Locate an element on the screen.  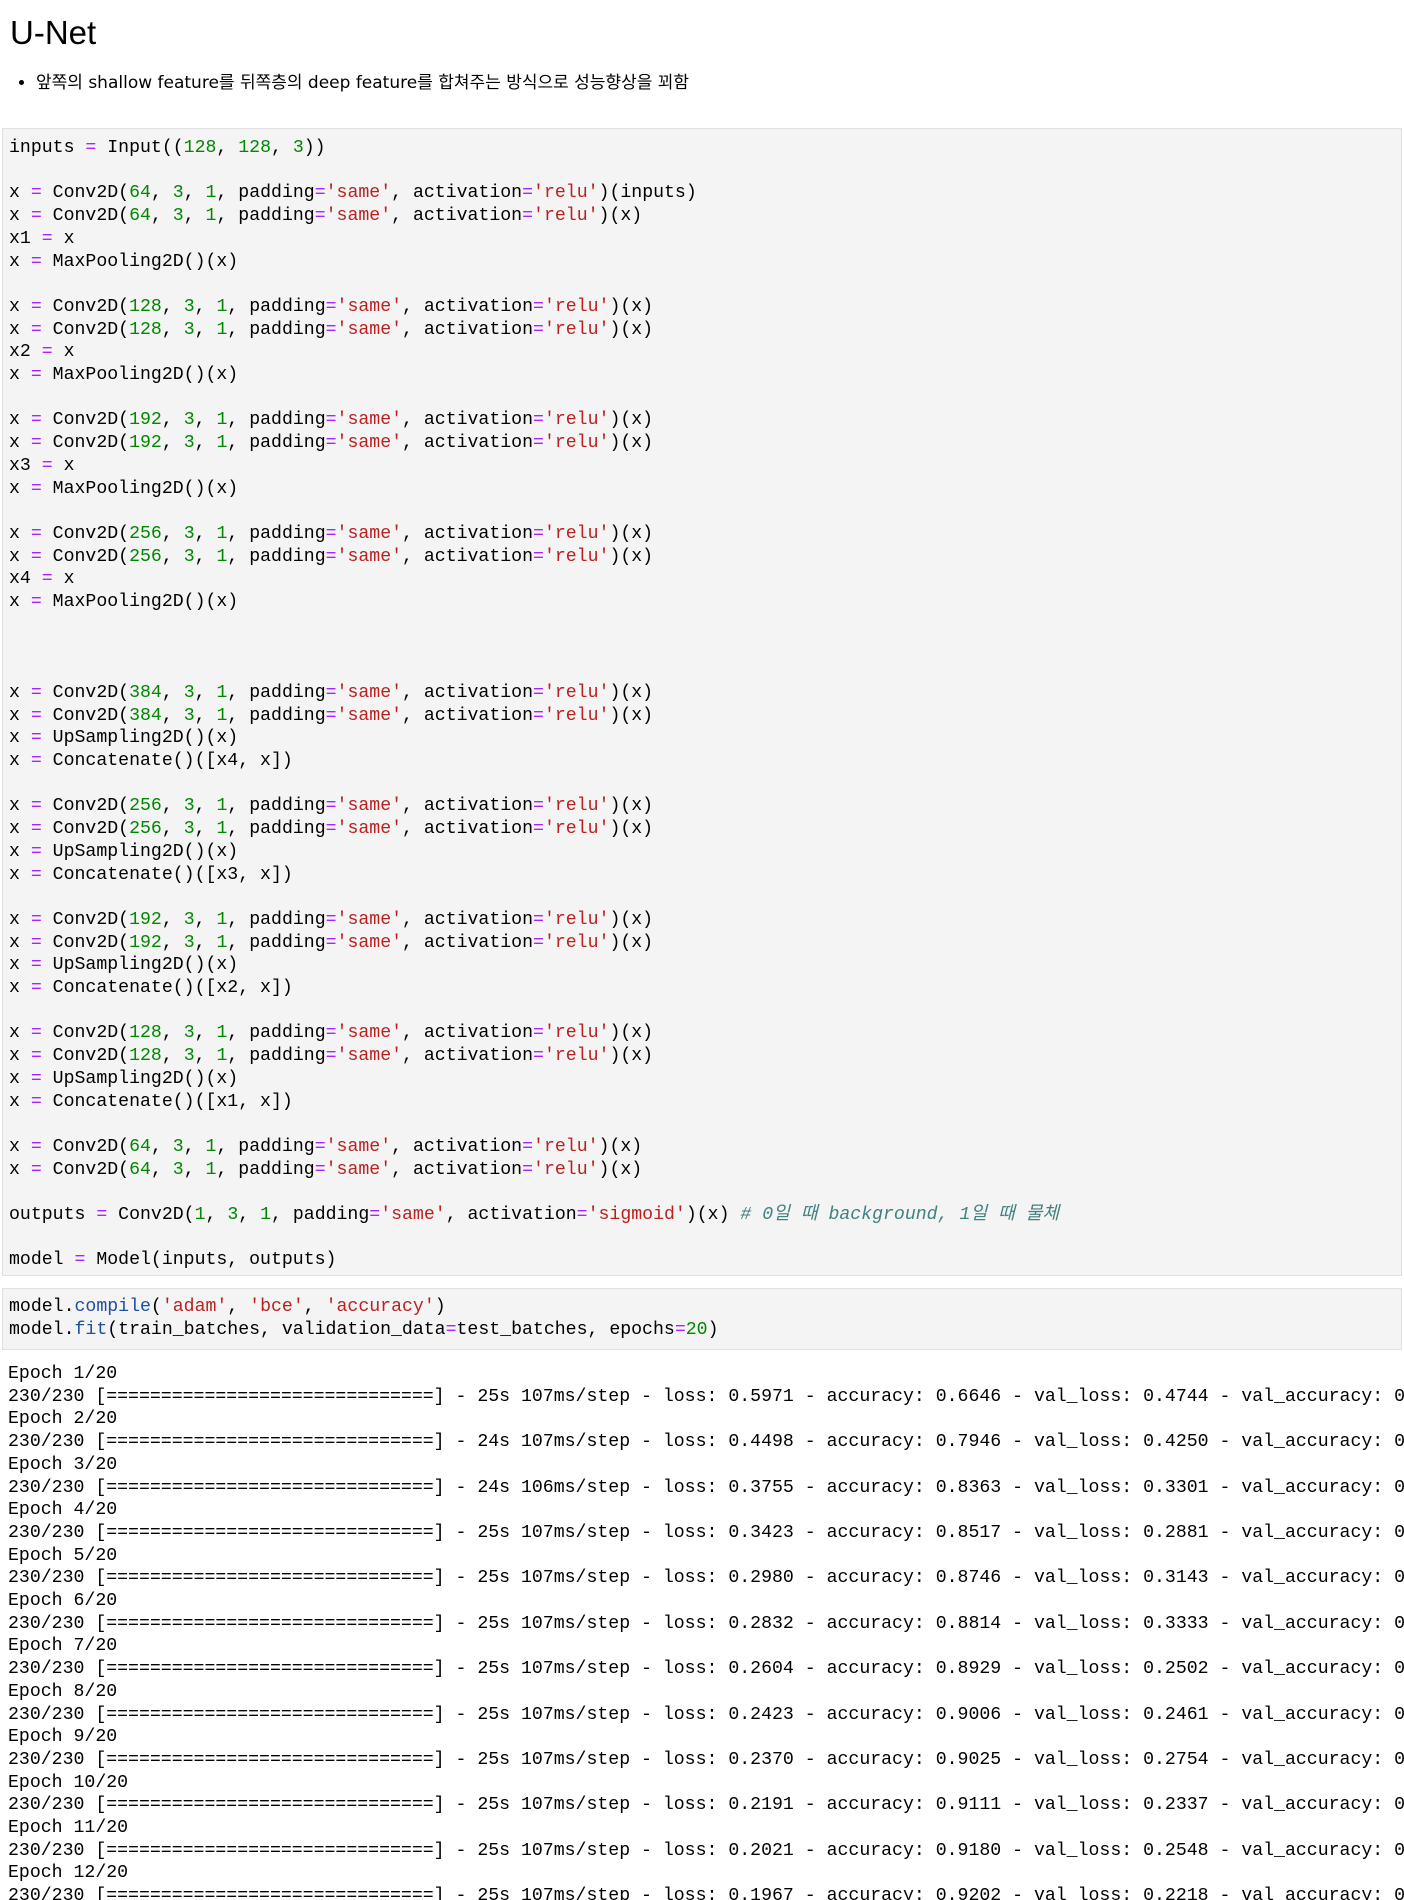
code-line: Epoch 3/20 is located at coordinates (63, 1464).